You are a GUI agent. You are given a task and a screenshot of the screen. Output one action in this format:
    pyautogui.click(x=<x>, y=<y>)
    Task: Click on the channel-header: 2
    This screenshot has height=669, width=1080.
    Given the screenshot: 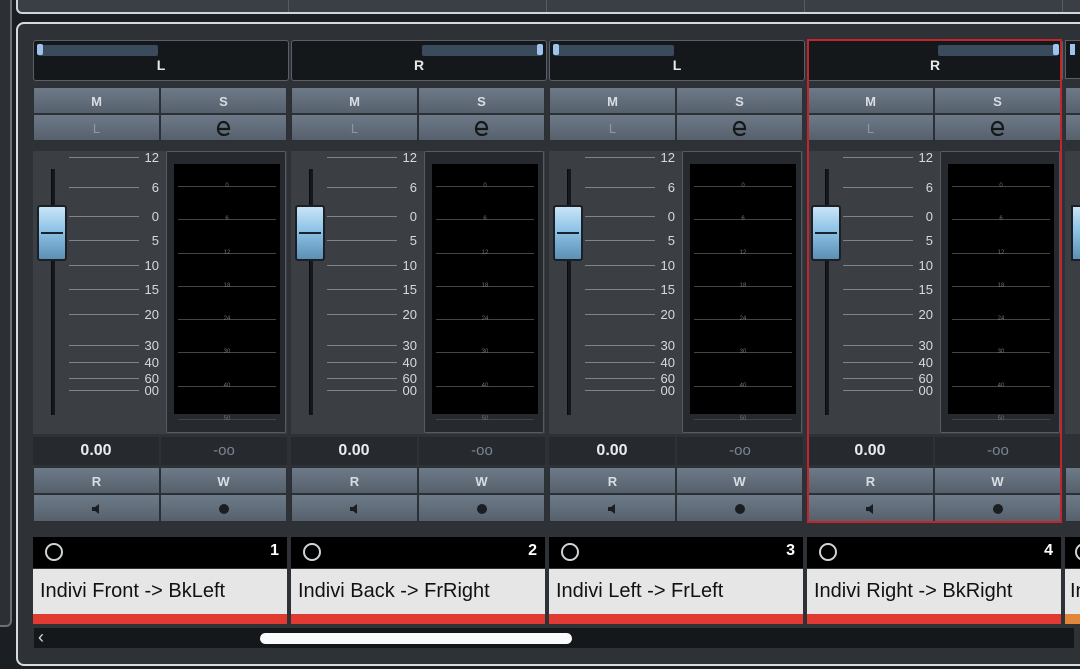 What is the action you would take?
    pyautogui.click(x=418, y=552)
    